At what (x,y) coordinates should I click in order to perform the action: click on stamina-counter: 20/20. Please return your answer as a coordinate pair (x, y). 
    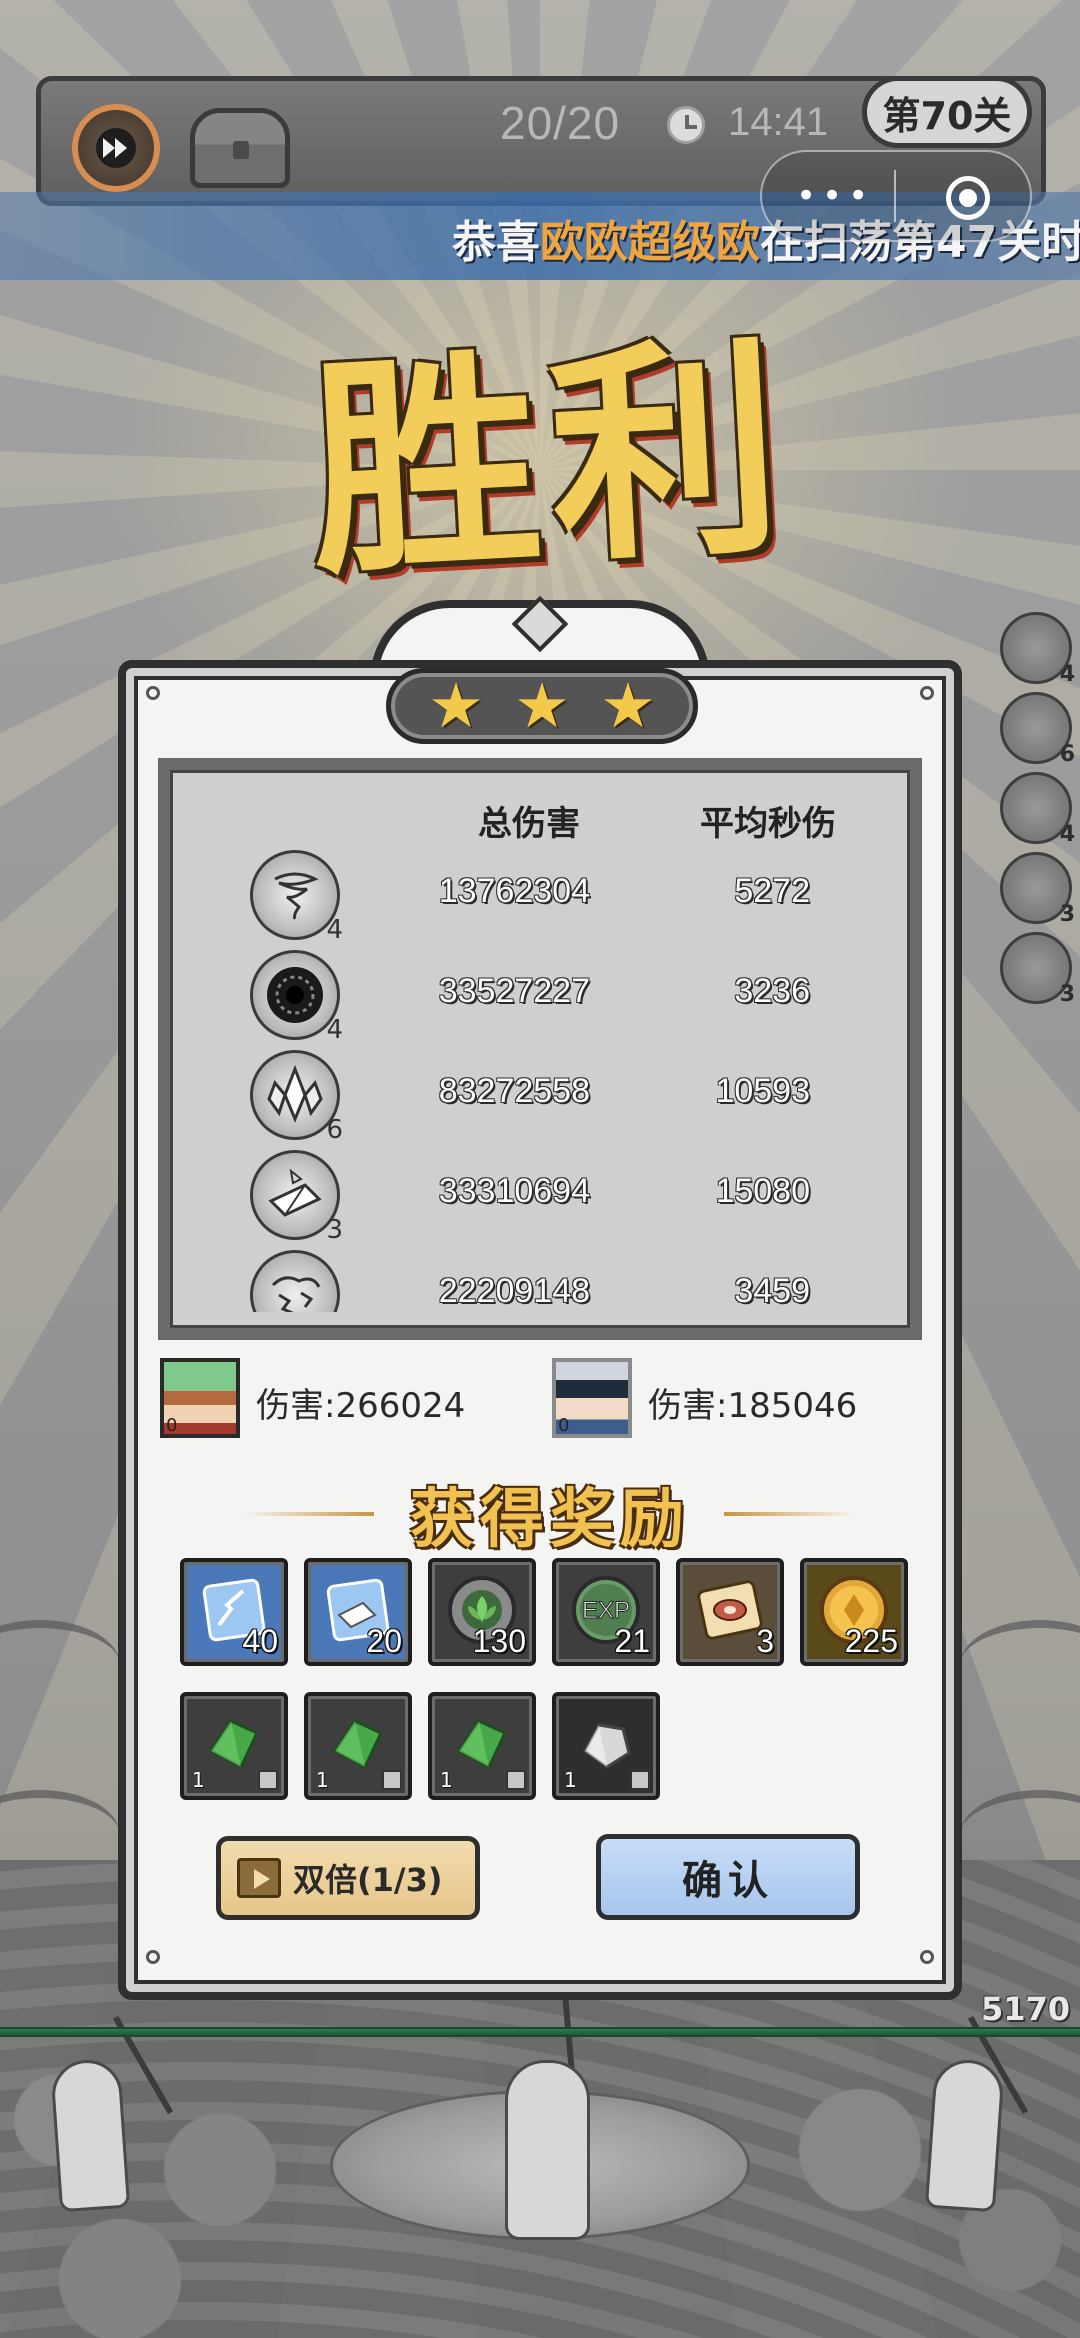
    Looking at the image, I should click on (560, 123).